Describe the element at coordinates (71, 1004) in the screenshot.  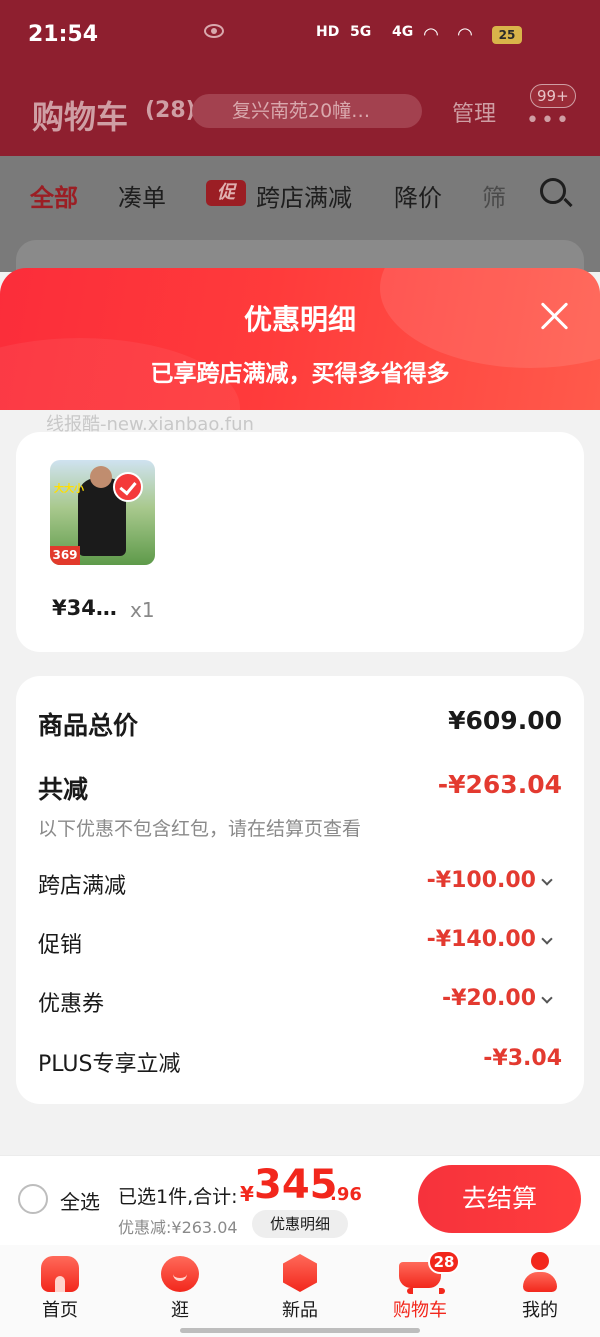
I see `discount-row-label: 优惠券` at that location.